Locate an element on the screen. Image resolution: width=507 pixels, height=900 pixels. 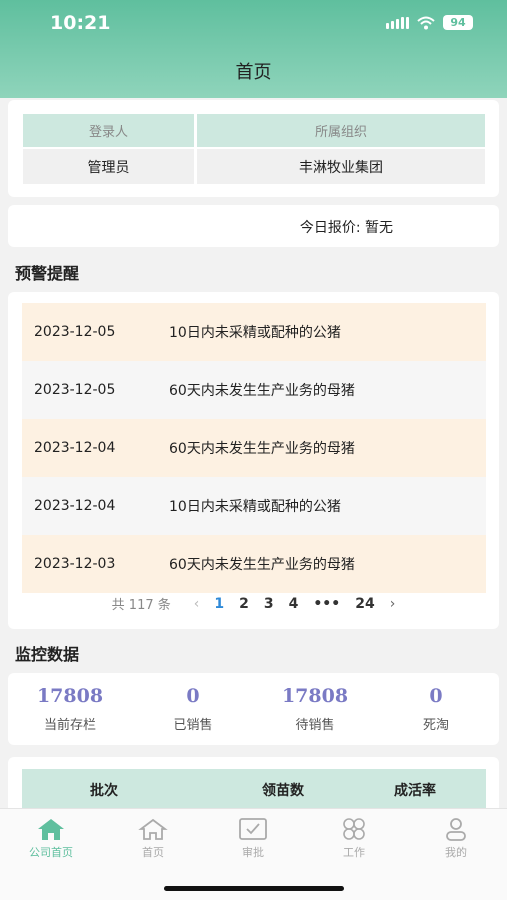
alert-row: 2023-12-04 10日内未采精或配种的公猪 is located at coordinates (254, 506).